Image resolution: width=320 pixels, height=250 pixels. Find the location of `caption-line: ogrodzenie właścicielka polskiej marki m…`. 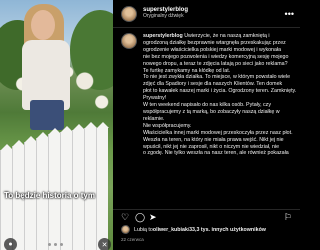

caption-line: ogrodzenie właścicielka polskiej marki m… is located at coordinates (212, 49).